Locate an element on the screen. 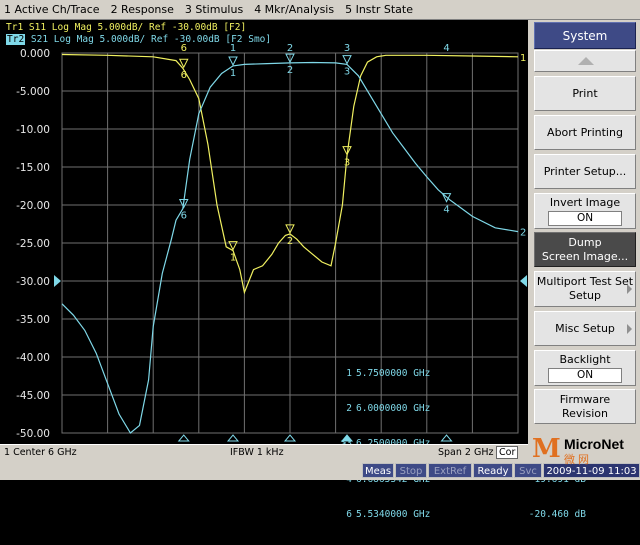 Image resolution: width=640 pixels, height=545 pixels. y-tick-label: -15.00 is located at coordinates (33, 168).